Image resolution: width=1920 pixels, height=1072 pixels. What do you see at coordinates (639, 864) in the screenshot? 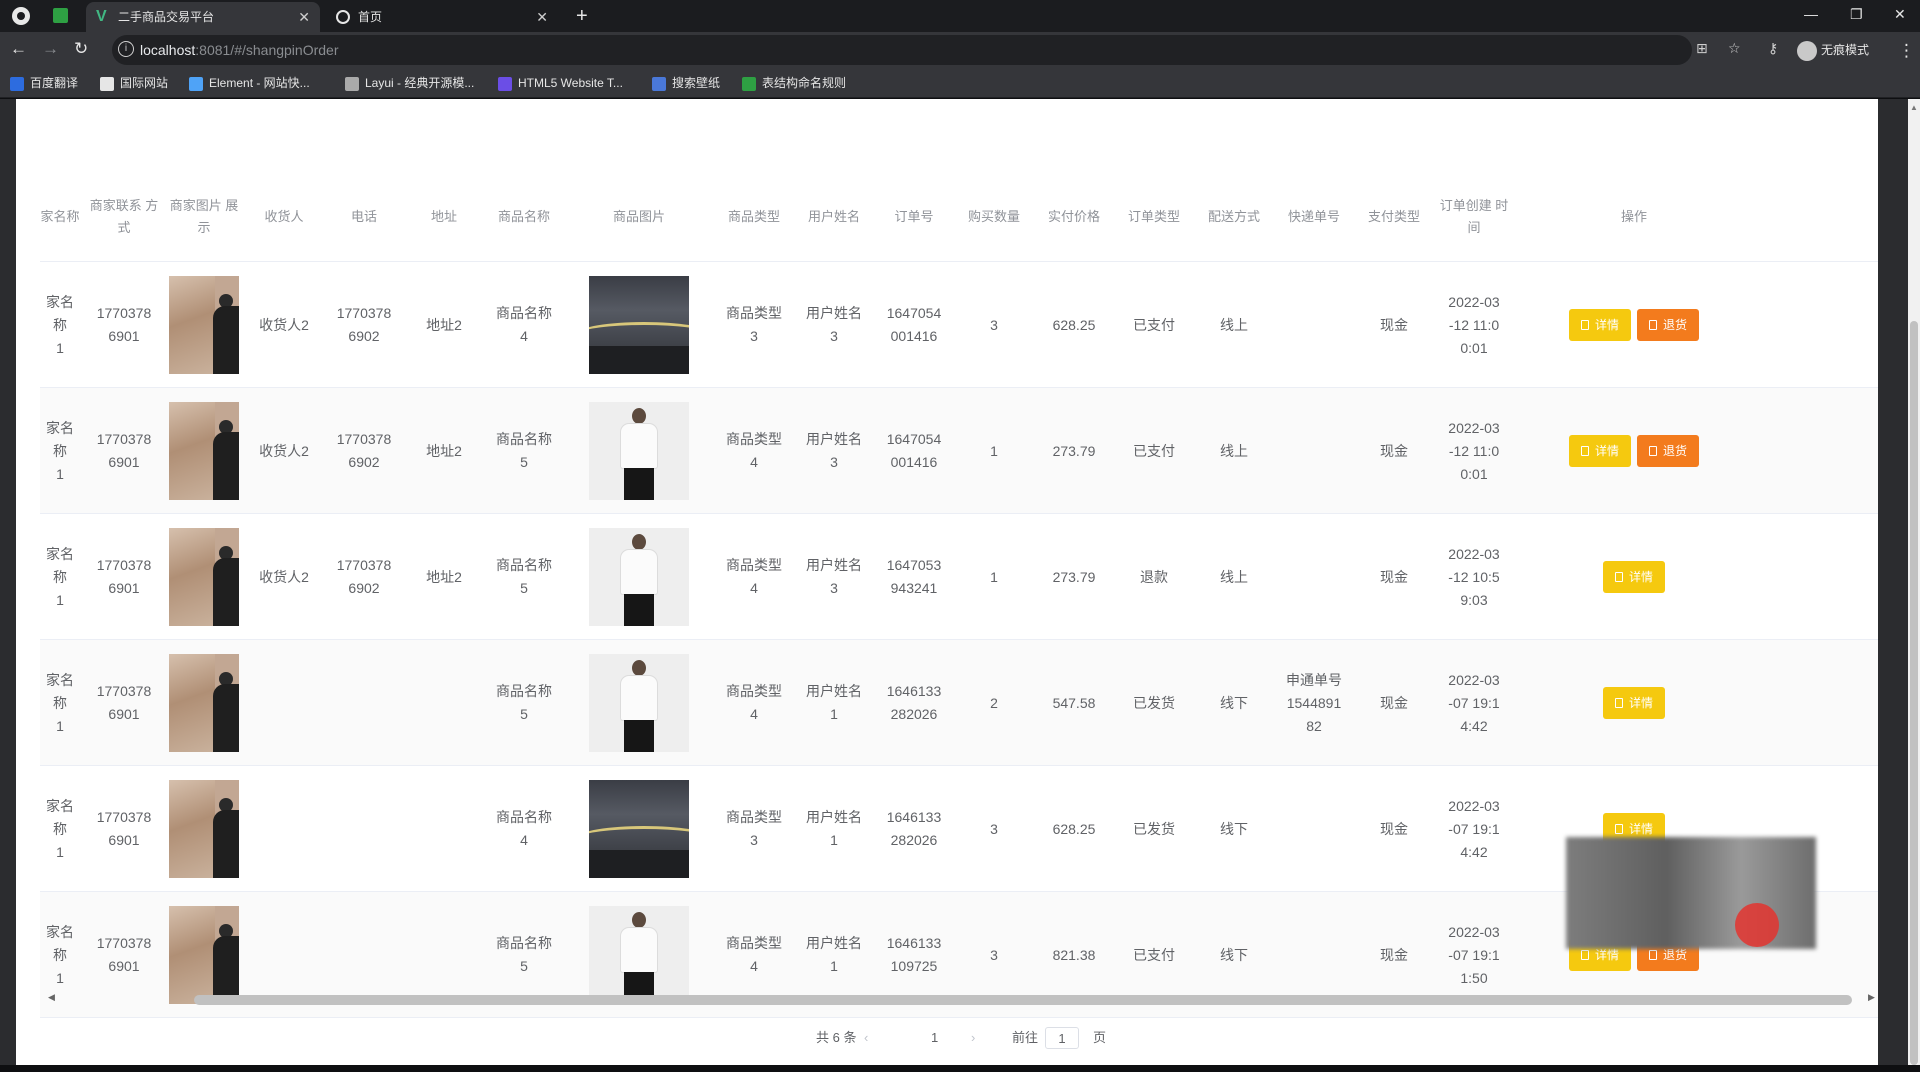
I see `plate-base` at bounding box center [639, 864].